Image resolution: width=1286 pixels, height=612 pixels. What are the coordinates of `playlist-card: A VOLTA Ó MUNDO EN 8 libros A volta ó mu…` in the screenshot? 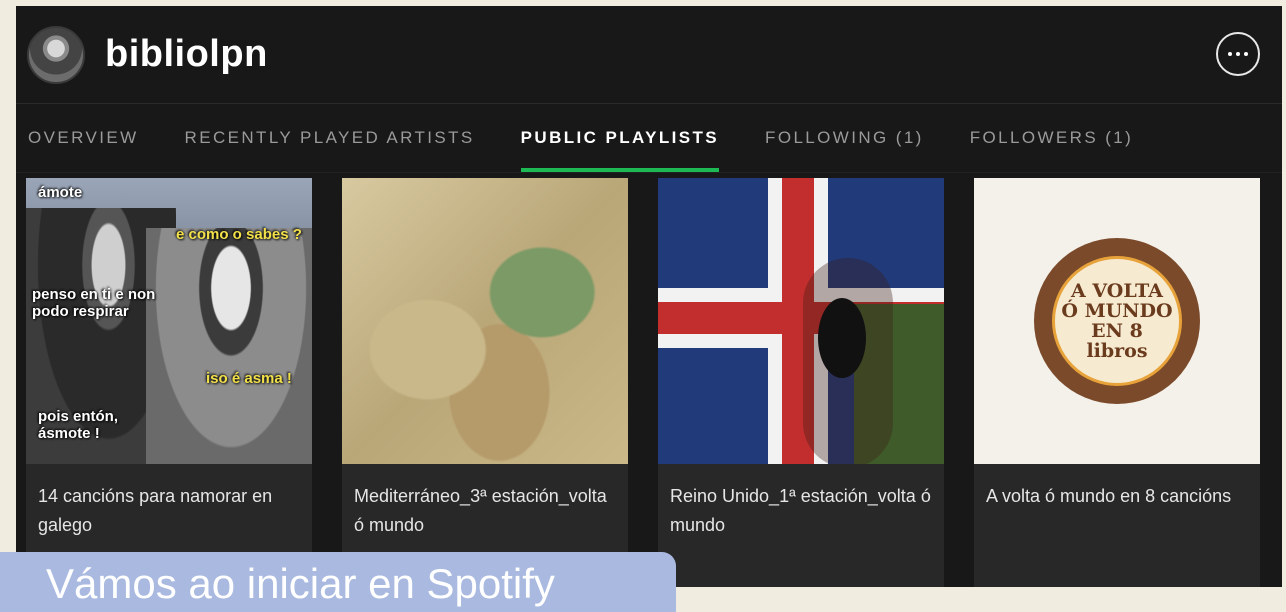 It's located at (1117, 382).